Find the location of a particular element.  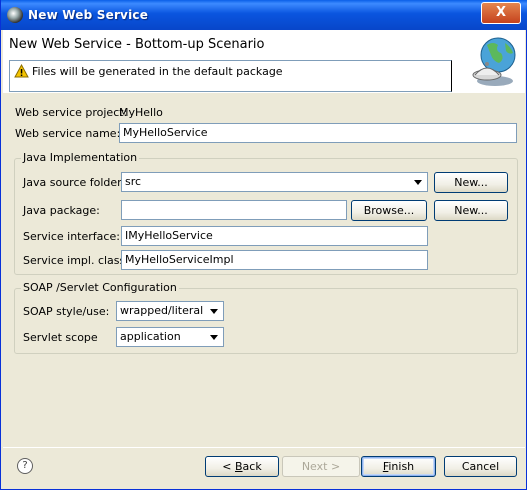

servlet-scope-combo: application is located at coordinates (170, 337).